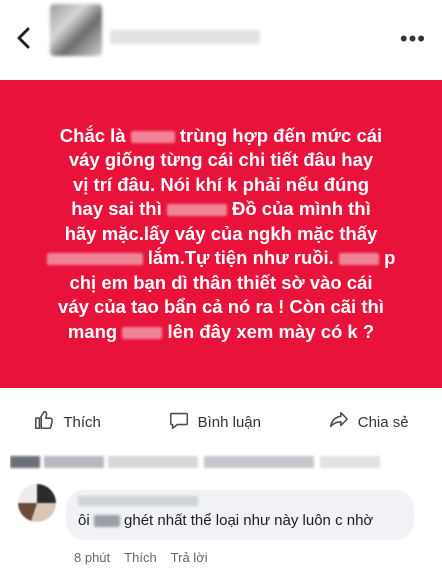  What do you see at coordinates (76, 30) in the screenshot?
I see `author-avatar` at bounding box center [76, 30].